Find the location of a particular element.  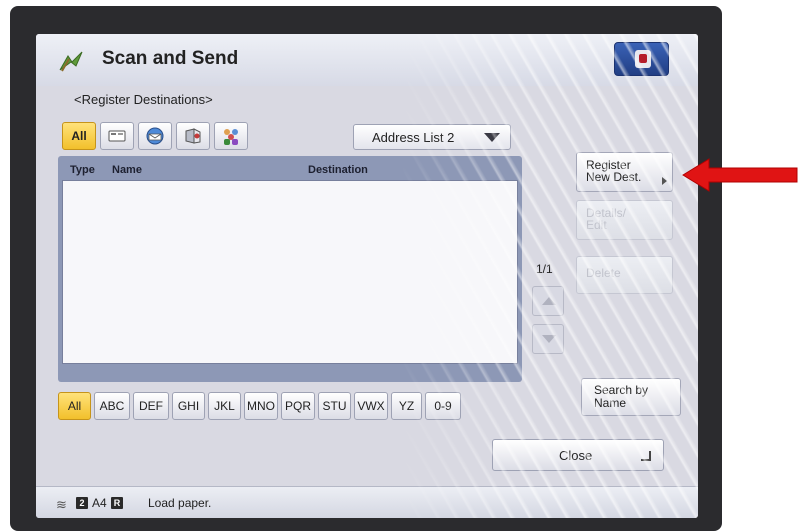

filter-mno: MNO is located at coordinates (261, 406).